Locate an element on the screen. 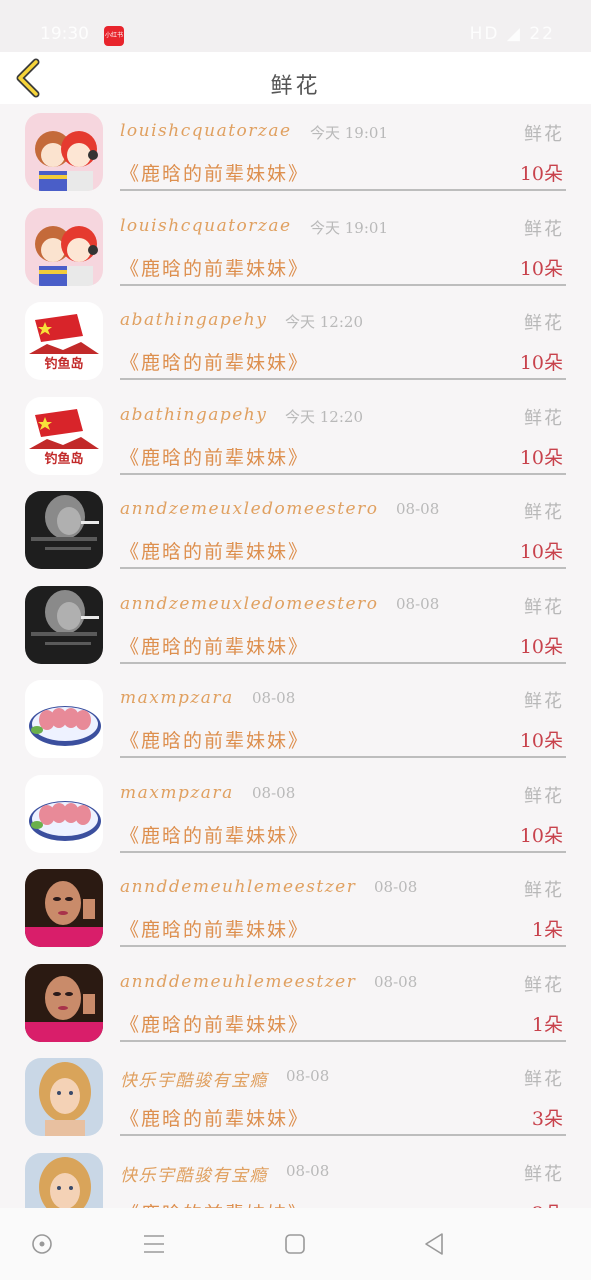 This screenshot has height=1280, width=591. circle-icon is located at coordinates (42, 1244).